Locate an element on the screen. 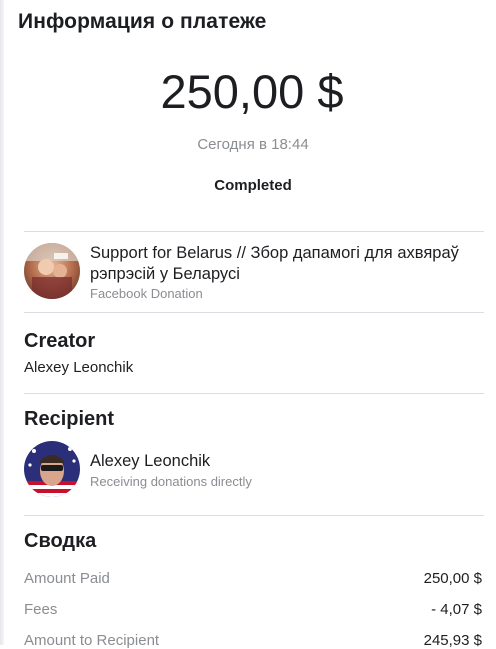  fundraiser-photo-icon is located at coordinates (52, 271).